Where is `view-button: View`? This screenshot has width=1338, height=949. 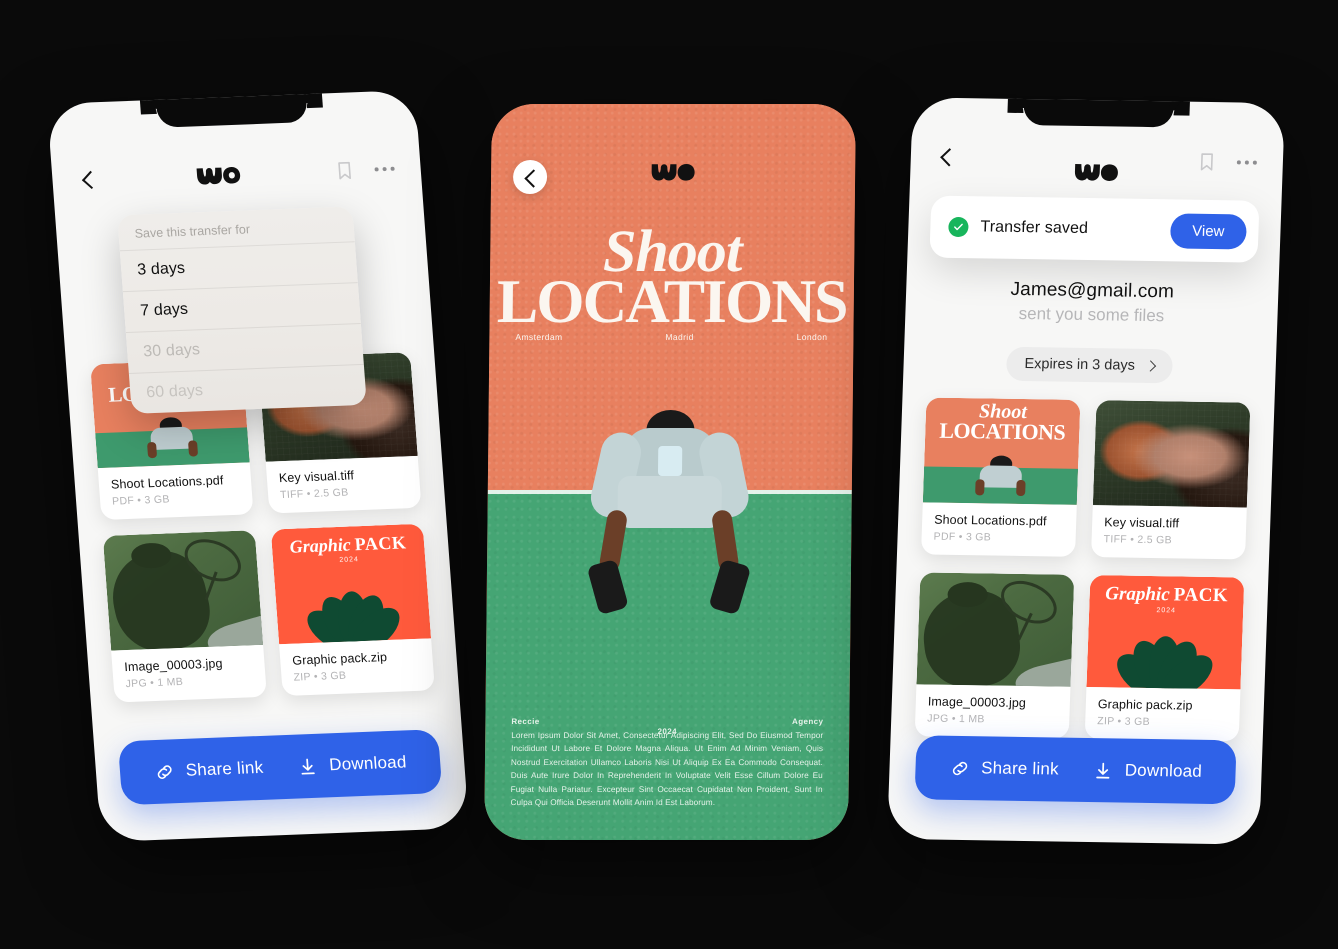
view-button: View is located at coordinates (1208, 231).